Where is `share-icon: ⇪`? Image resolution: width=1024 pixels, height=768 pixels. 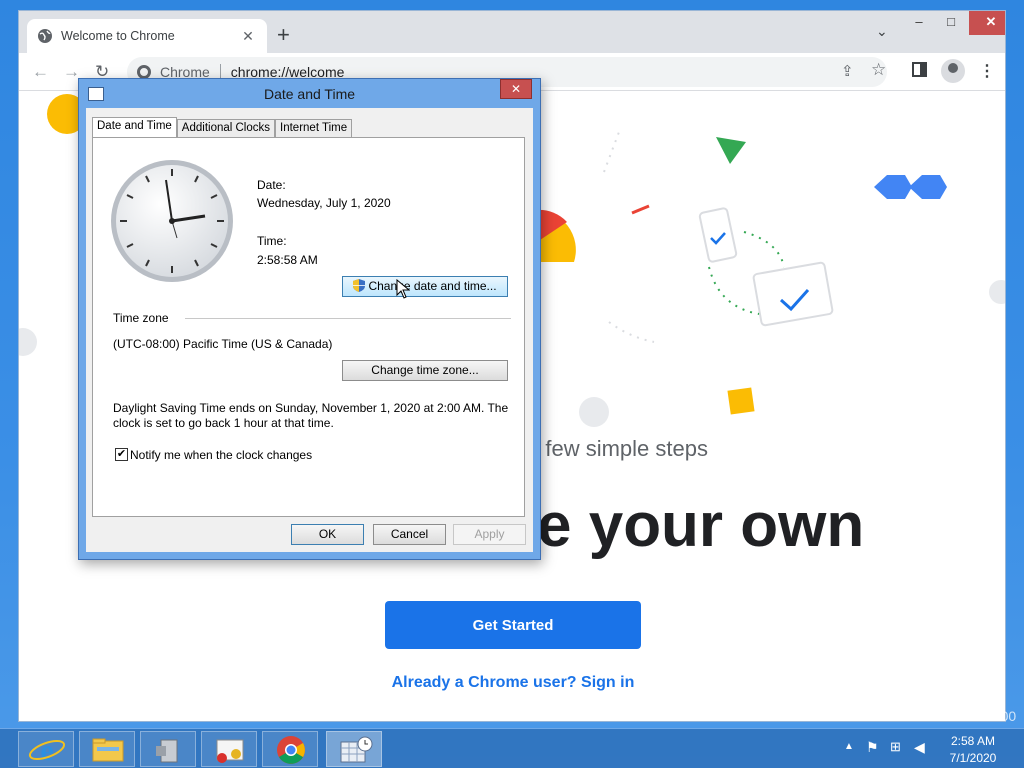
share-icon: ⇪ is located at coordinates (847, 71).